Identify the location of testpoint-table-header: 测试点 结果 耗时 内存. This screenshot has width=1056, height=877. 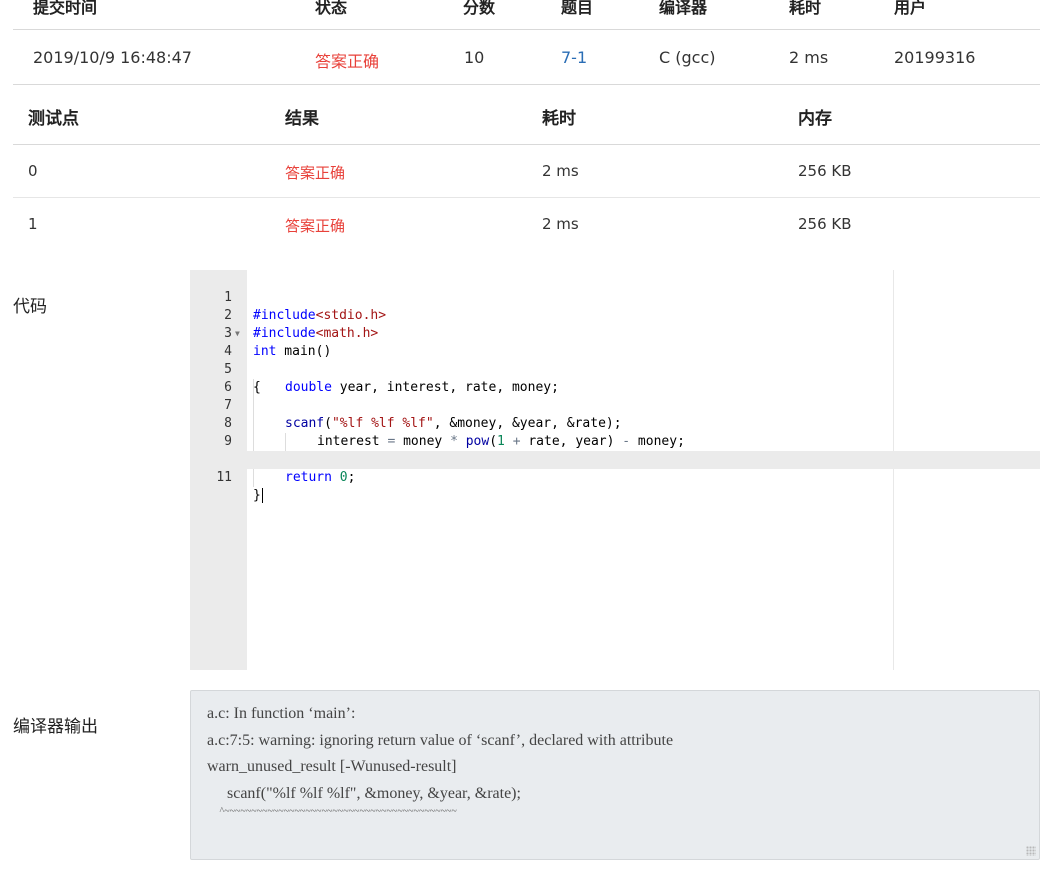
(526, 115).